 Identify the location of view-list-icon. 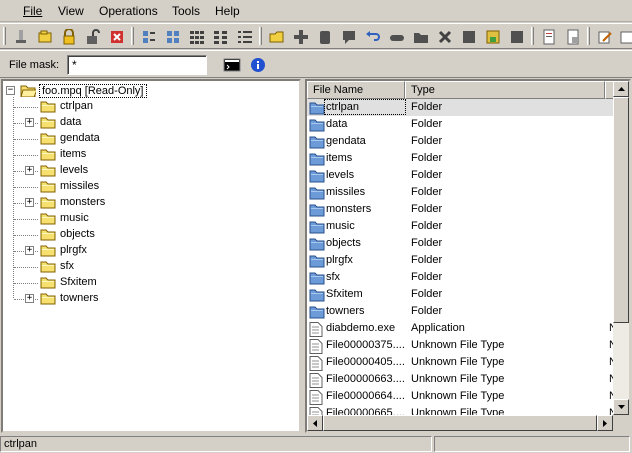
(197, 37).